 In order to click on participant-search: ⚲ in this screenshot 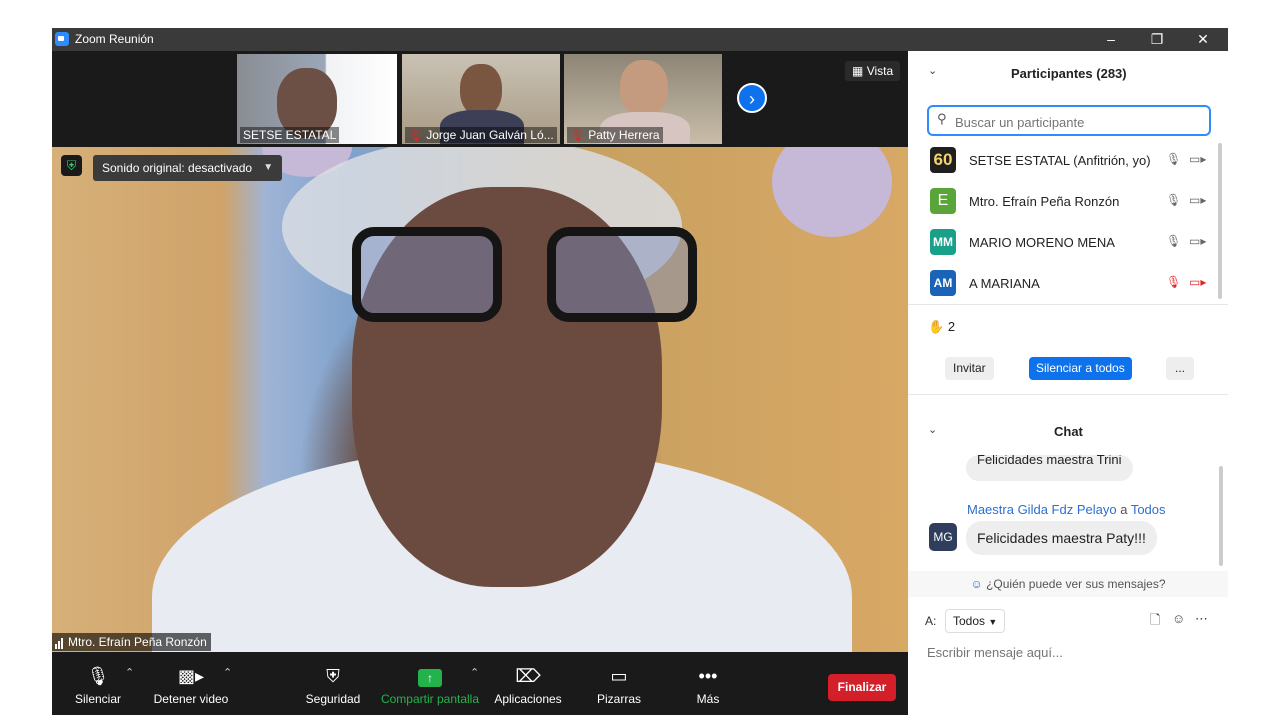, I will do `click(1069, 120)`.